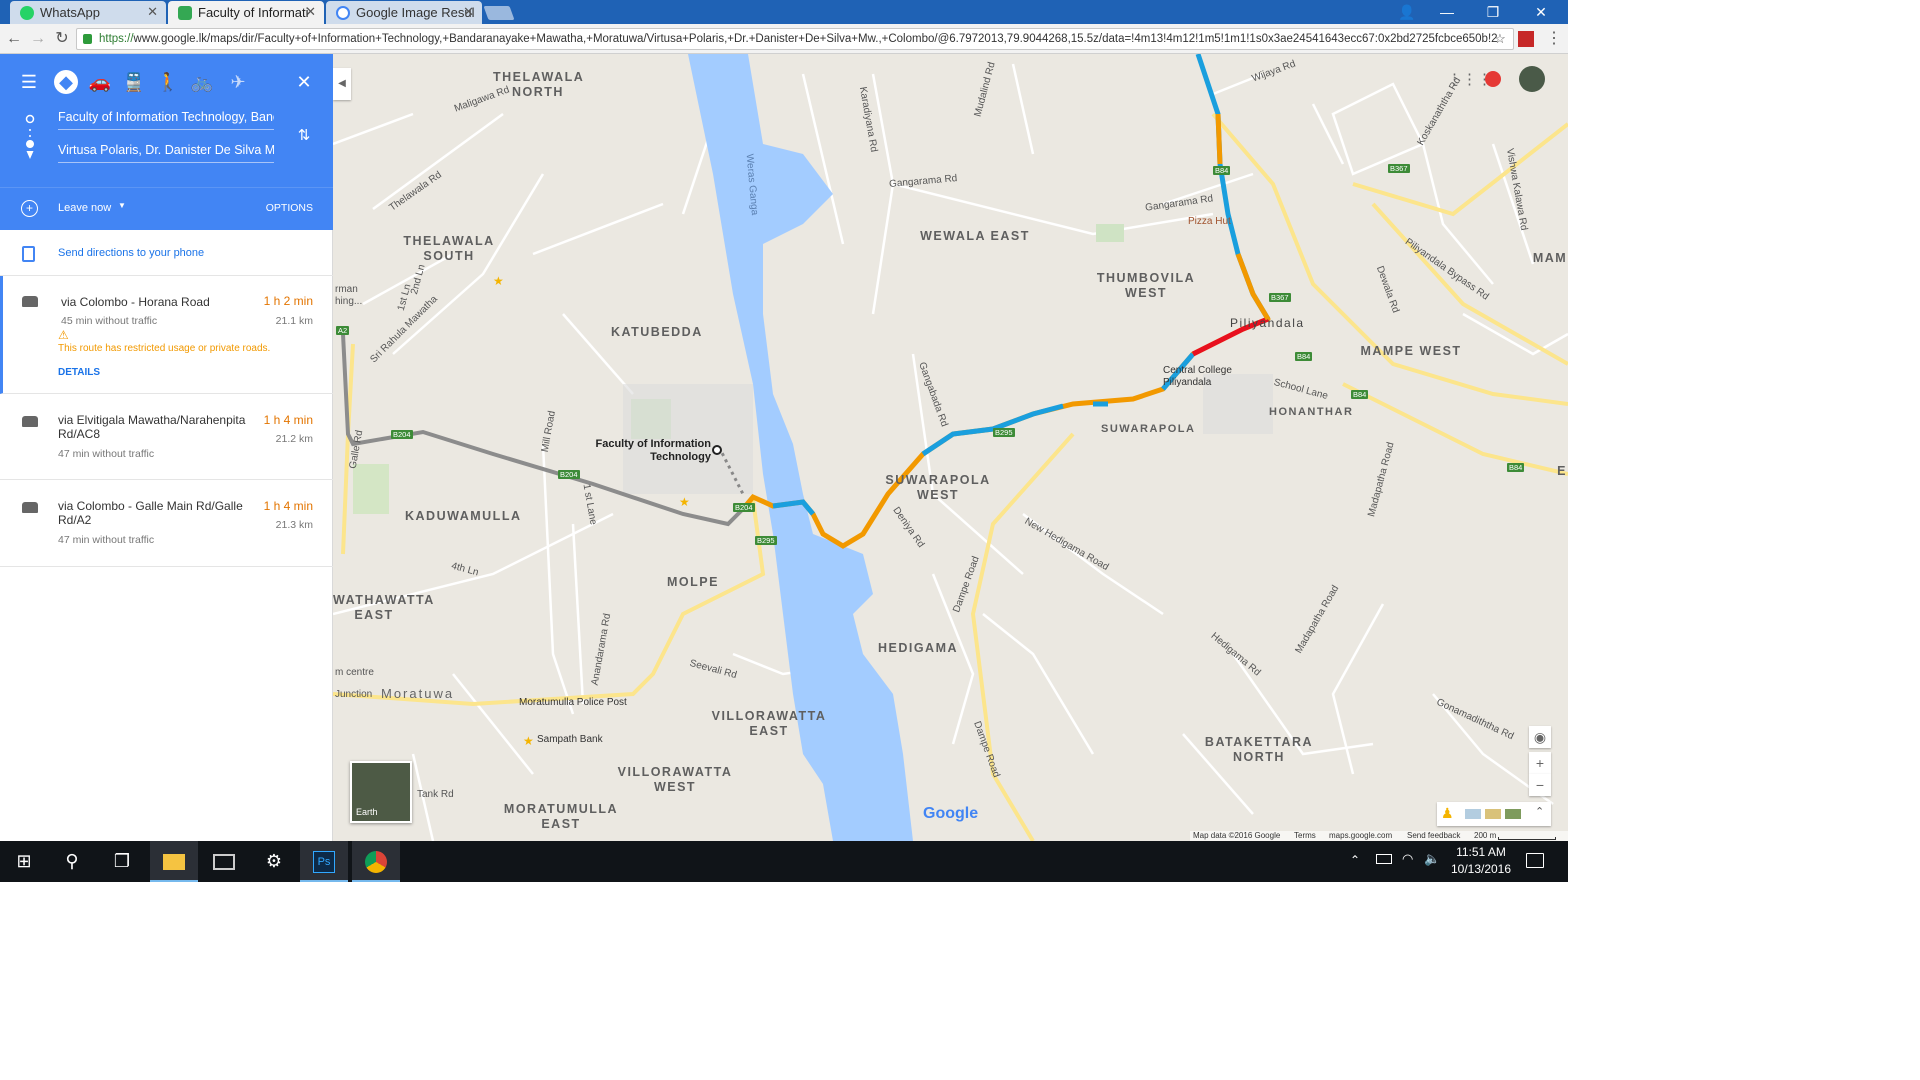  I want to click on send-to-phone-row: Send directions to your phone, so click(166, 253).